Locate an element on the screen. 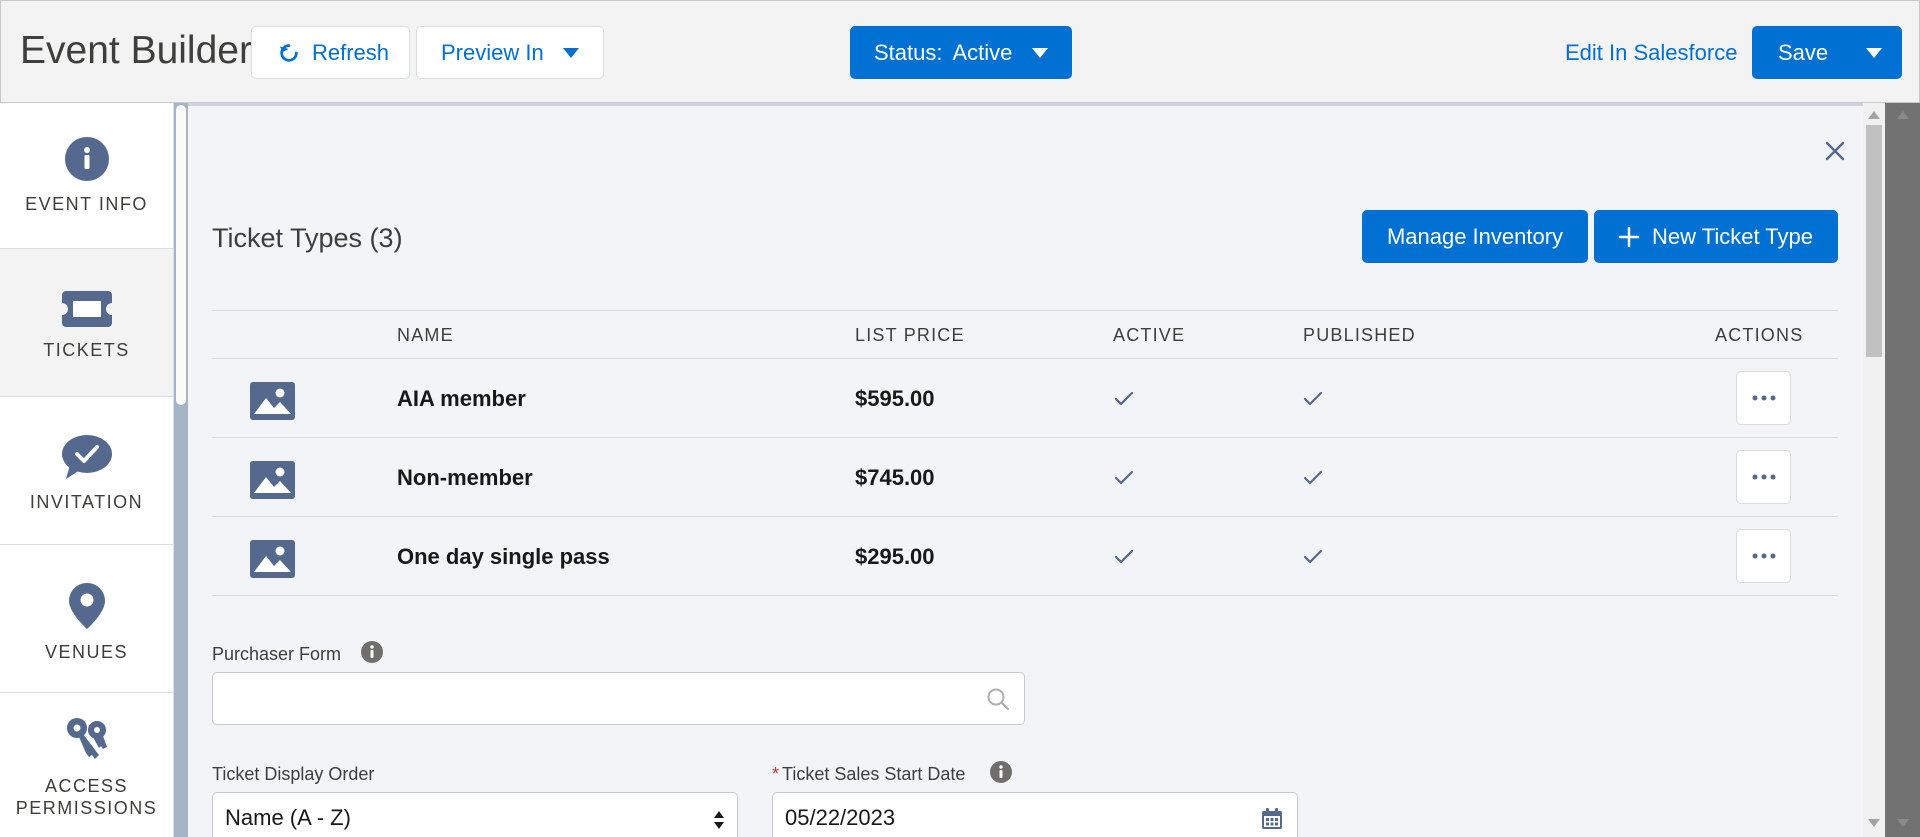  preview-in-button: Preview In is located at coordinates (510, 52).